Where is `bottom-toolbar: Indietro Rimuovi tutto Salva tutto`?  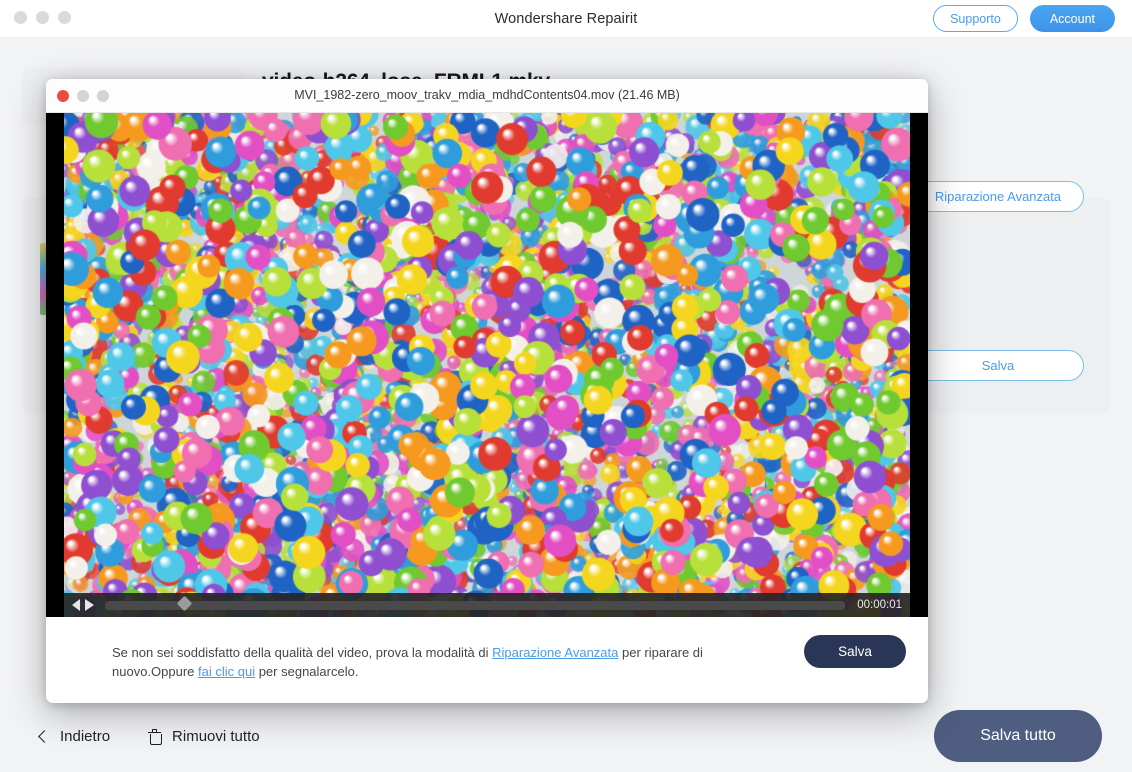
bottom-toolbar: Indietro Rimuovi tutto Salva tutto is located at coordinates (566, 736).